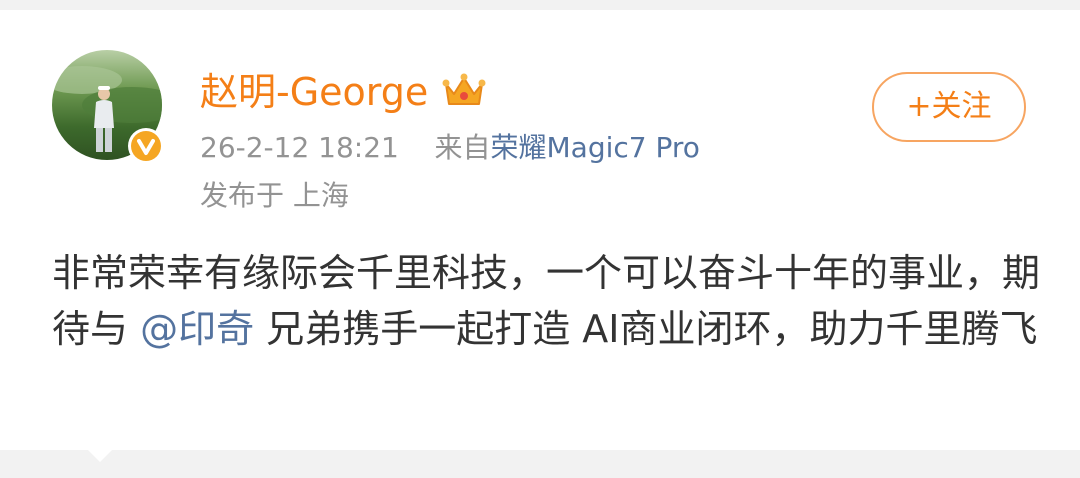 The width and height of the screenshot is (1080, 478). I want to click on crown-icon, so click(464, 90).